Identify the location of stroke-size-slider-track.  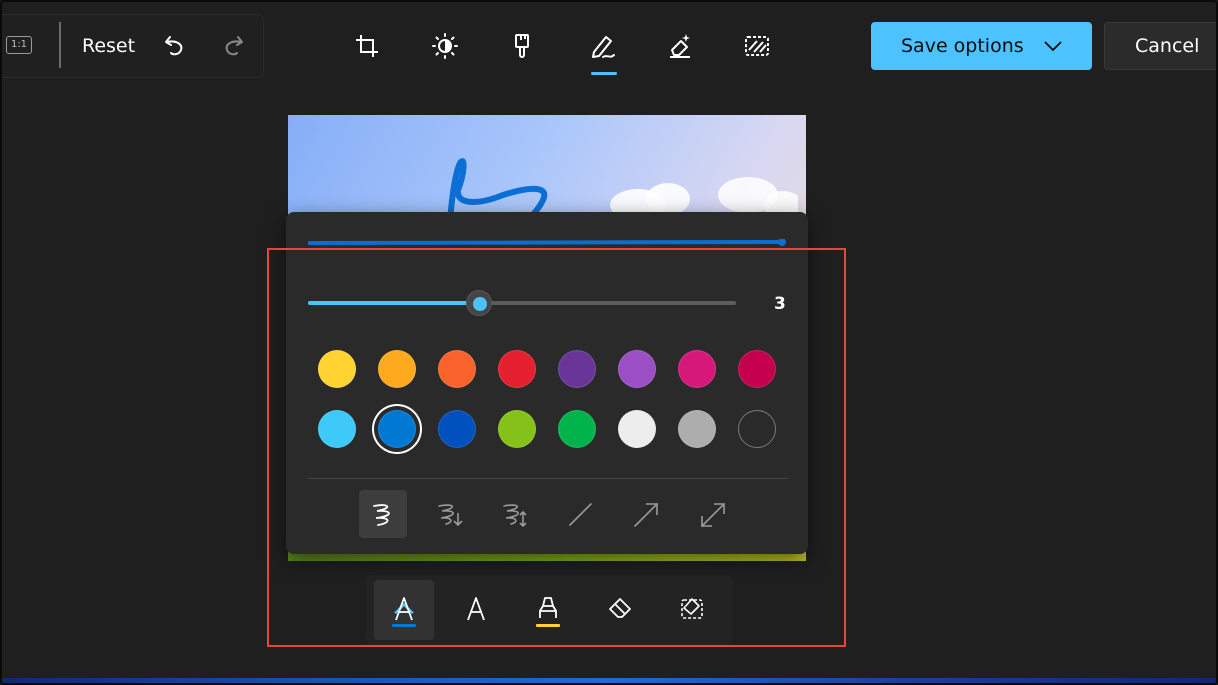
(522, 303).